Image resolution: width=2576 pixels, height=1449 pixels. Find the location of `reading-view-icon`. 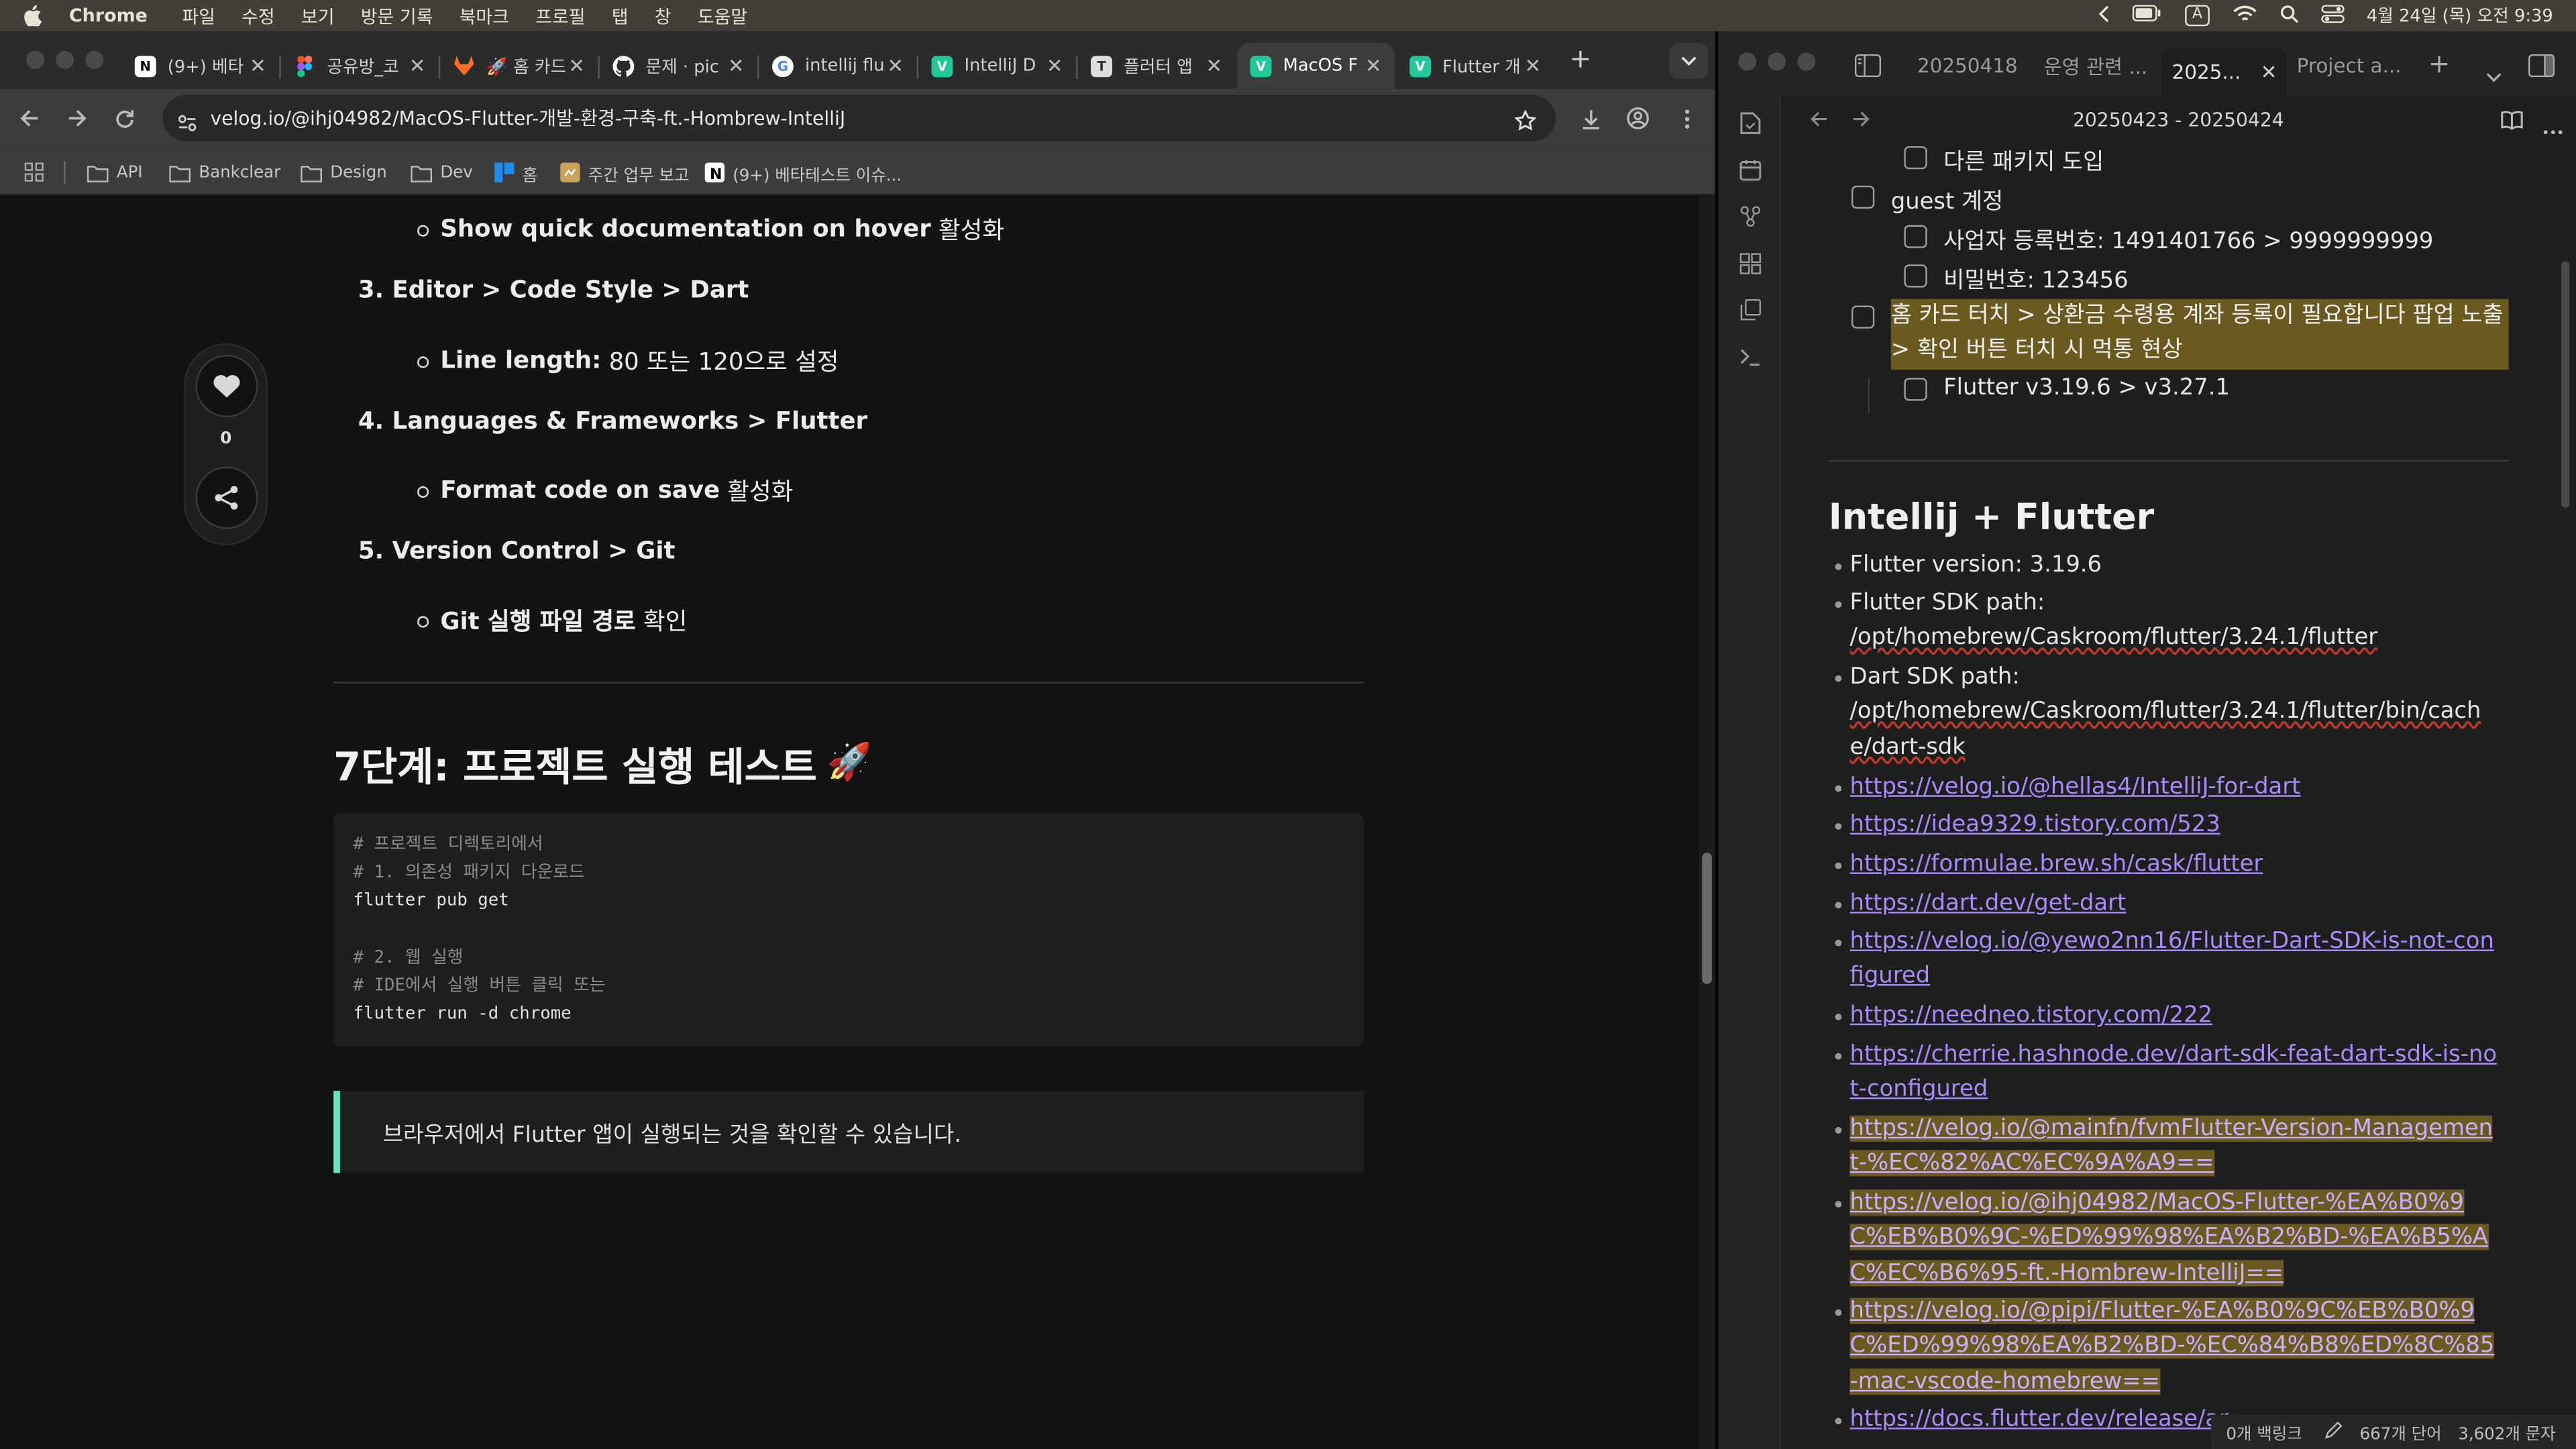

reading-view-icon is located at coordinates (2511, 122).